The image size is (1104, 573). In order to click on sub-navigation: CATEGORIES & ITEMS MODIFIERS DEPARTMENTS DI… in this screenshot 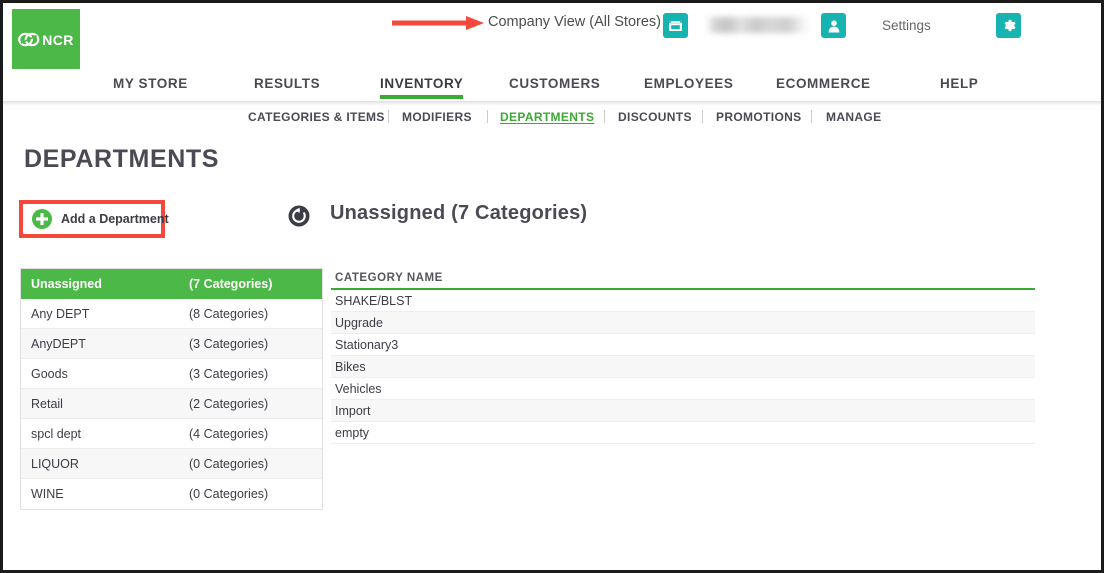, I will do `click(552, 119)`.